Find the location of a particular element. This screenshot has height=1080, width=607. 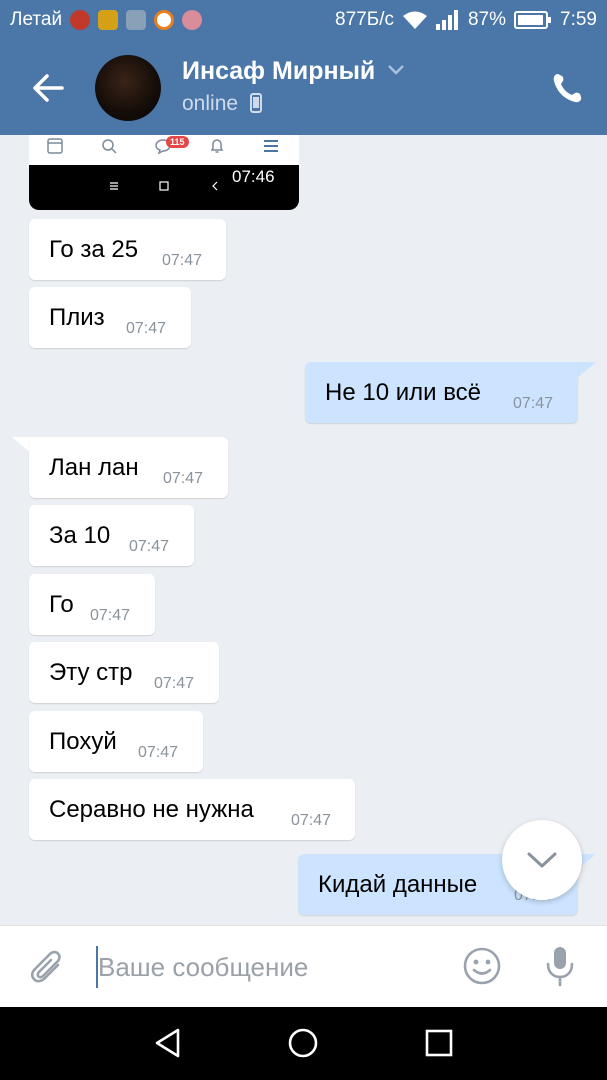

message-text: За 10 is located at coordinates (80, 535).